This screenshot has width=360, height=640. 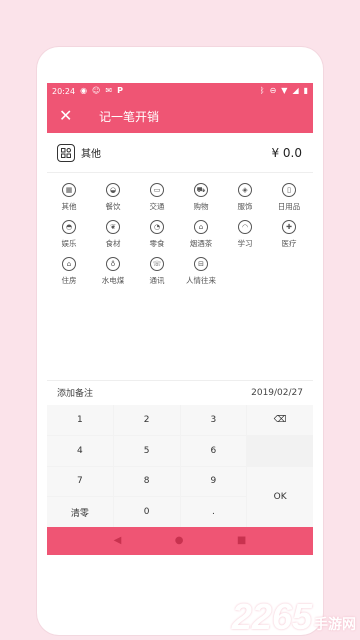 What do you see at coordinates (80, 512) in the screenshot?
I see `clear-button: 清零` at bounding box center [80, 512].